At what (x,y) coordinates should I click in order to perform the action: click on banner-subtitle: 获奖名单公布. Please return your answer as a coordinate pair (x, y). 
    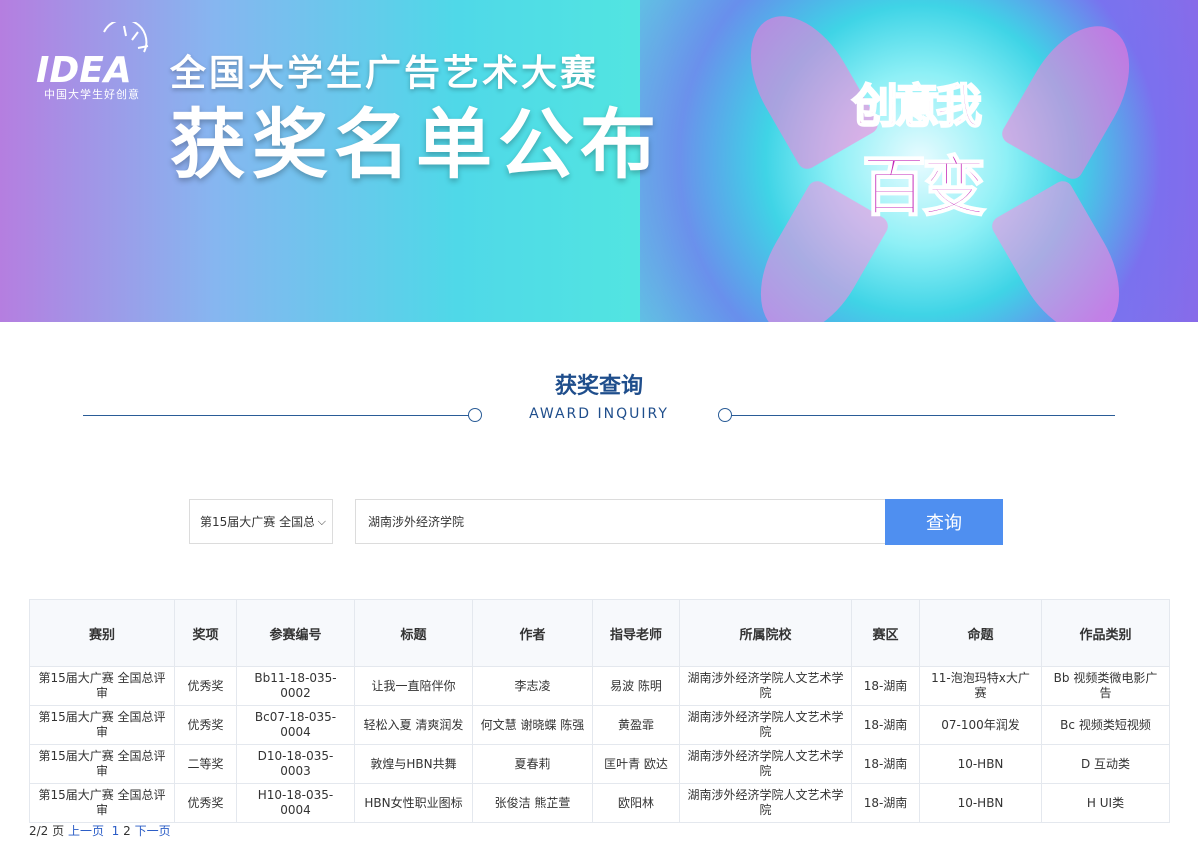
    Looking at the image, I should click on (416, 144).